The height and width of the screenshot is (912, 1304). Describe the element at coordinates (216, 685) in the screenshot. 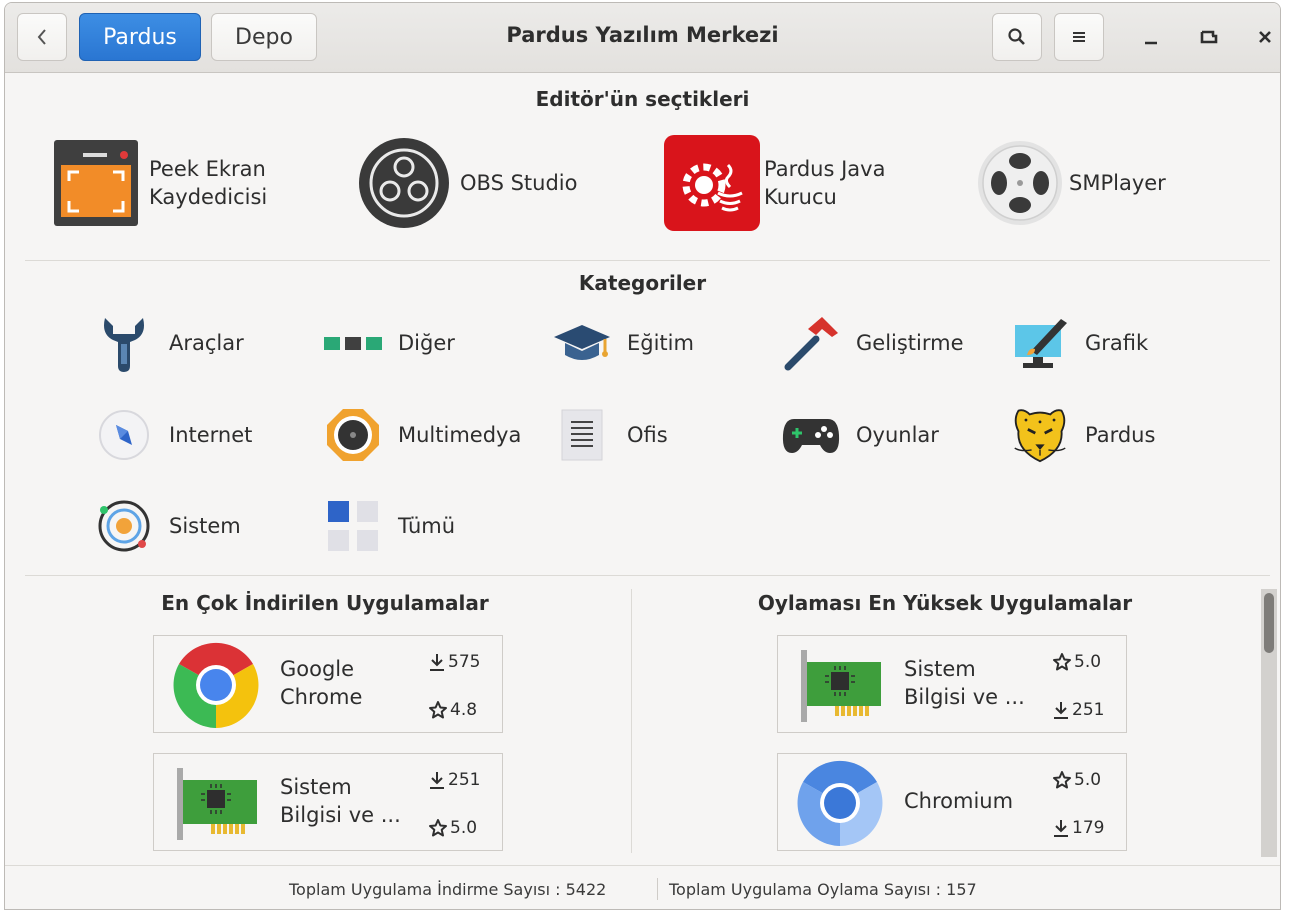

I see `google-chrome-icon` at that location.